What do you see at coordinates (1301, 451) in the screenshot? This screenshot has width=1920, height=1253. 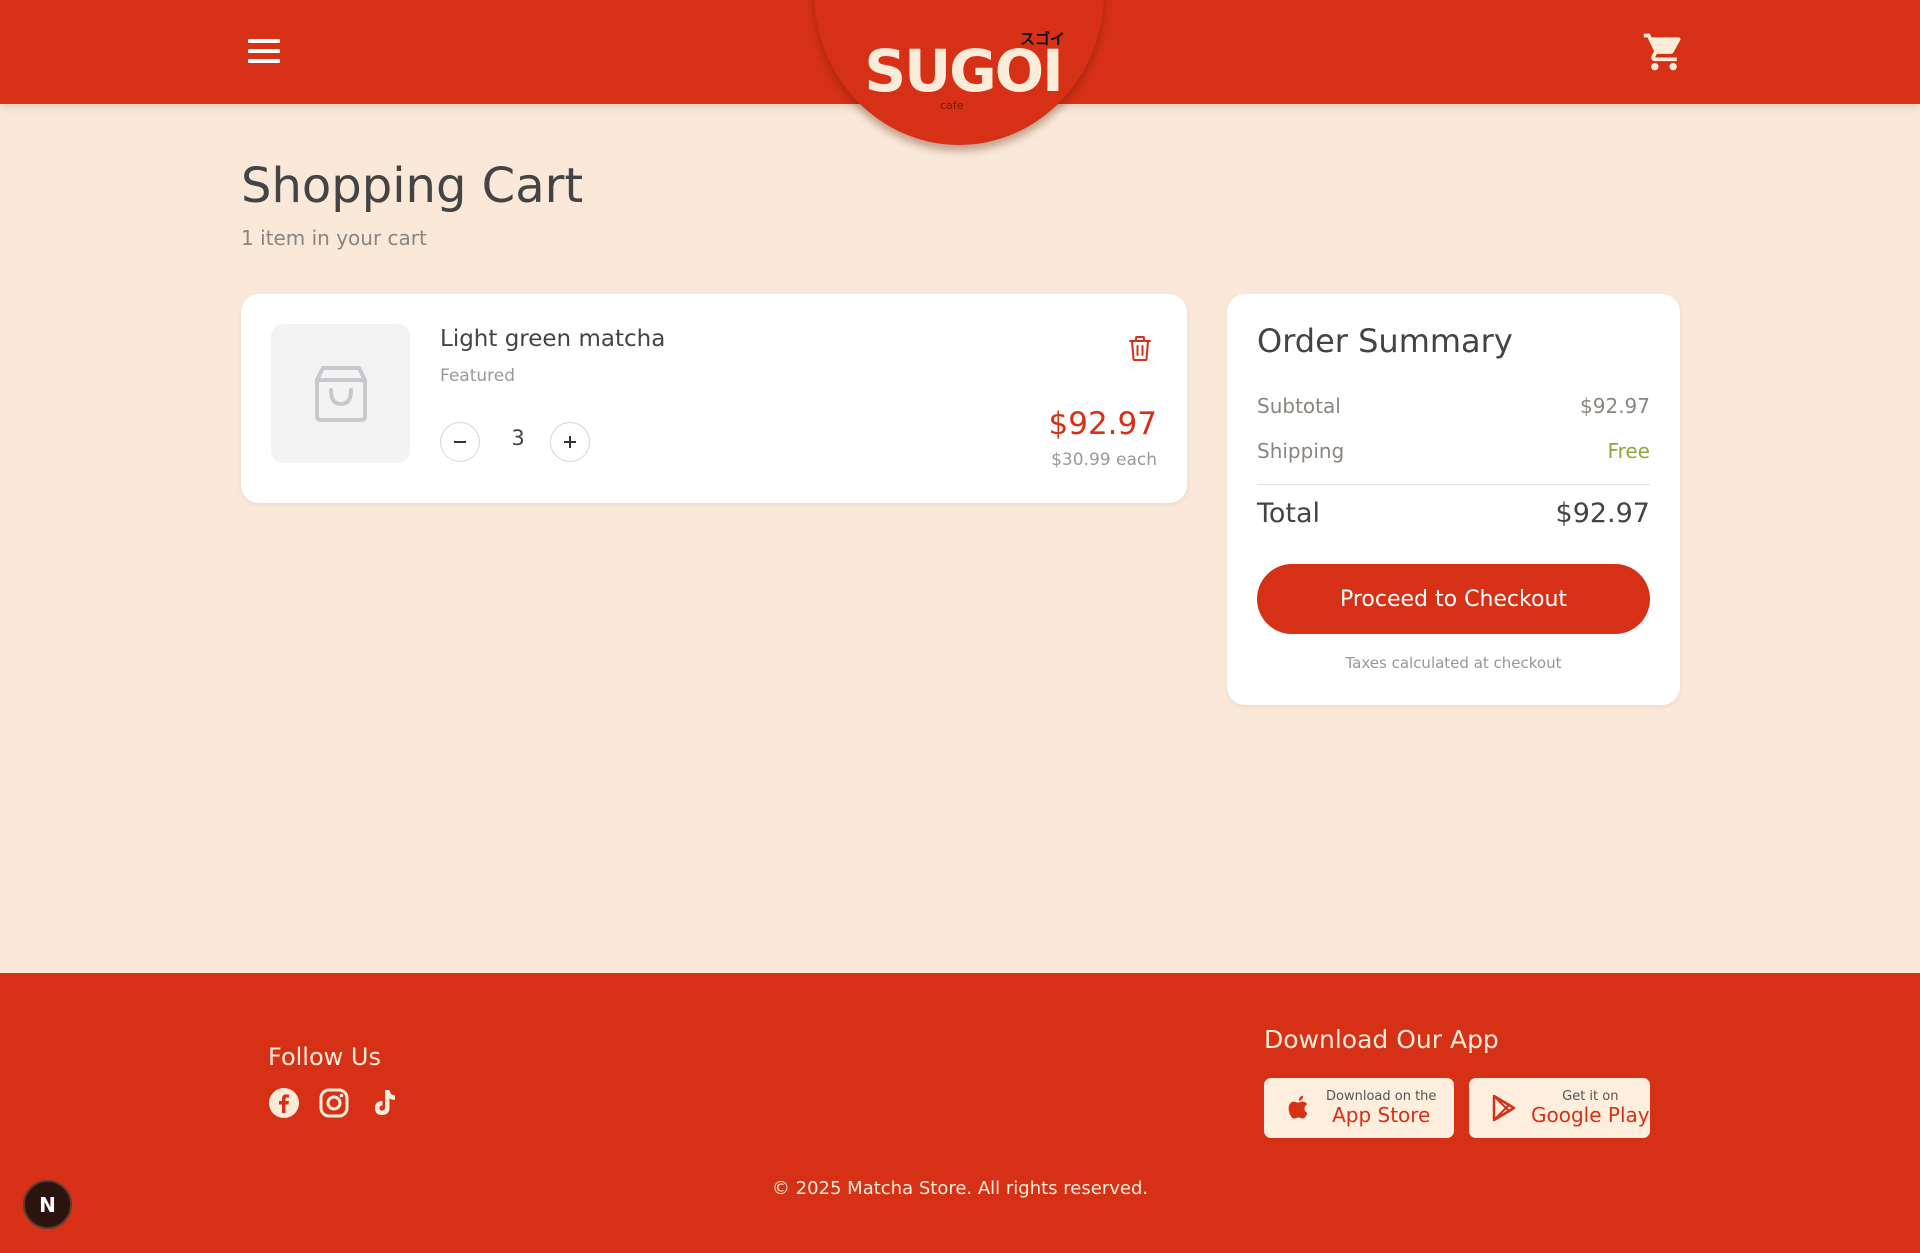 I see `shipping-label: Shipping` at bounding box center [1301, 451].